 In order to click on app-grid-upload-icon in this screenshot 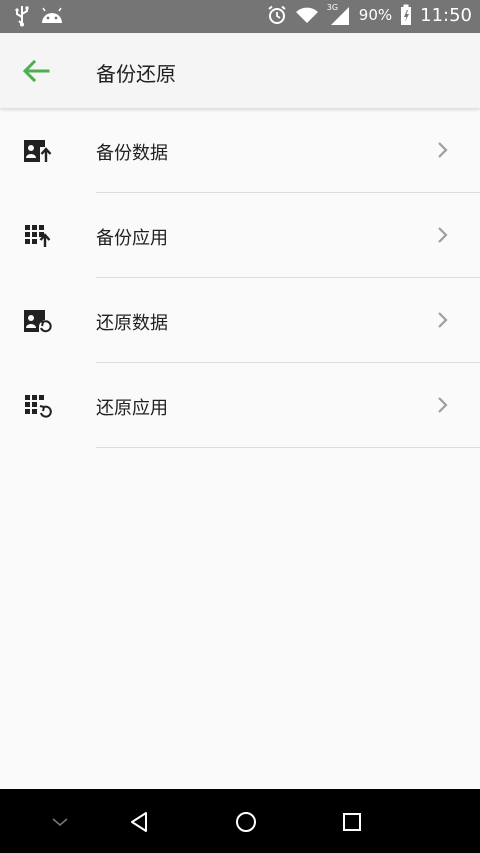, I will do `click(38, 236)`.